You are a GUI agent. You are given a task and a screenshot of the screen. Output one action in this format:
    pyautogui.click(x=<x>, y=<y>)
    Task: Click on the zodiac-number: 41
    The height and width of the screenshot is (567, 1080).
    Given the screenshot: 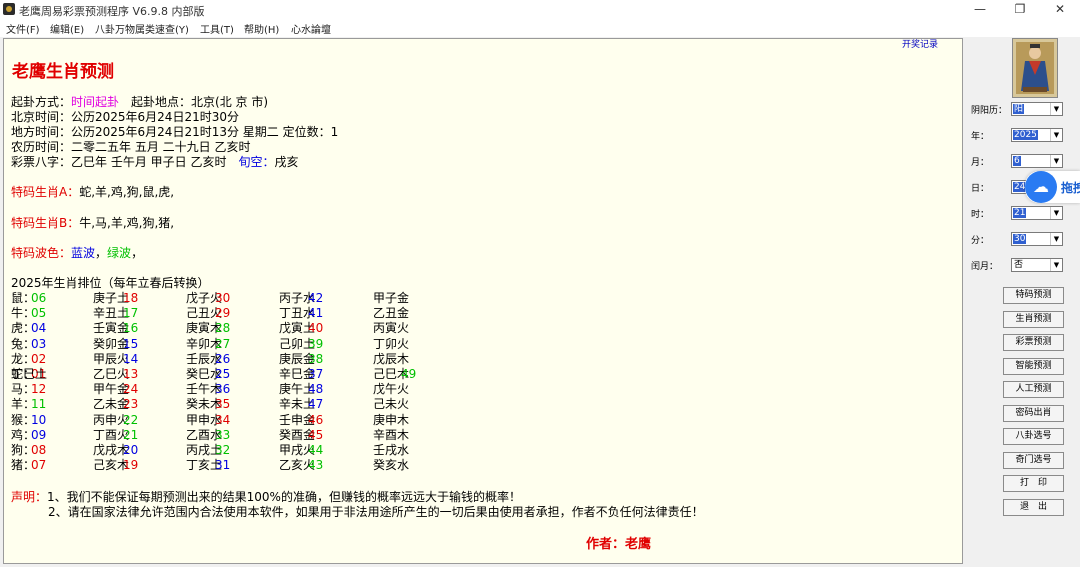 What is the action you would take?
    pyautogui.click(x=316, y=313)
    